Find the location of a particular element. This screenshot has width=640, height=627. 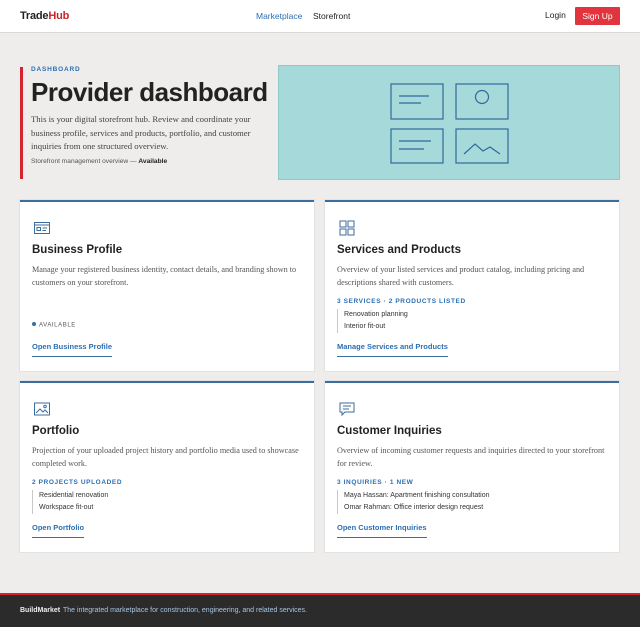

count-summary: 3 INQUIRIES · 1 NEW is located at coordinates (375, 482).